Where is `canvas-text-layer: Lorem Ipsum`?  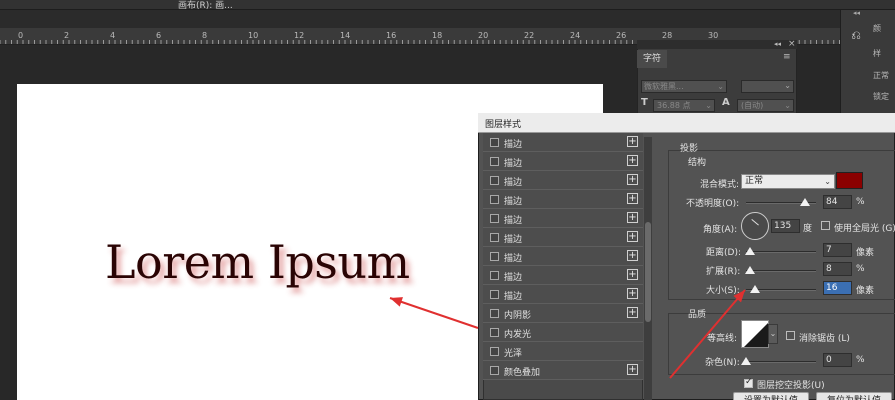 canvas-text-layer: Lorem Ipsum is located at coordinates (257, 262).